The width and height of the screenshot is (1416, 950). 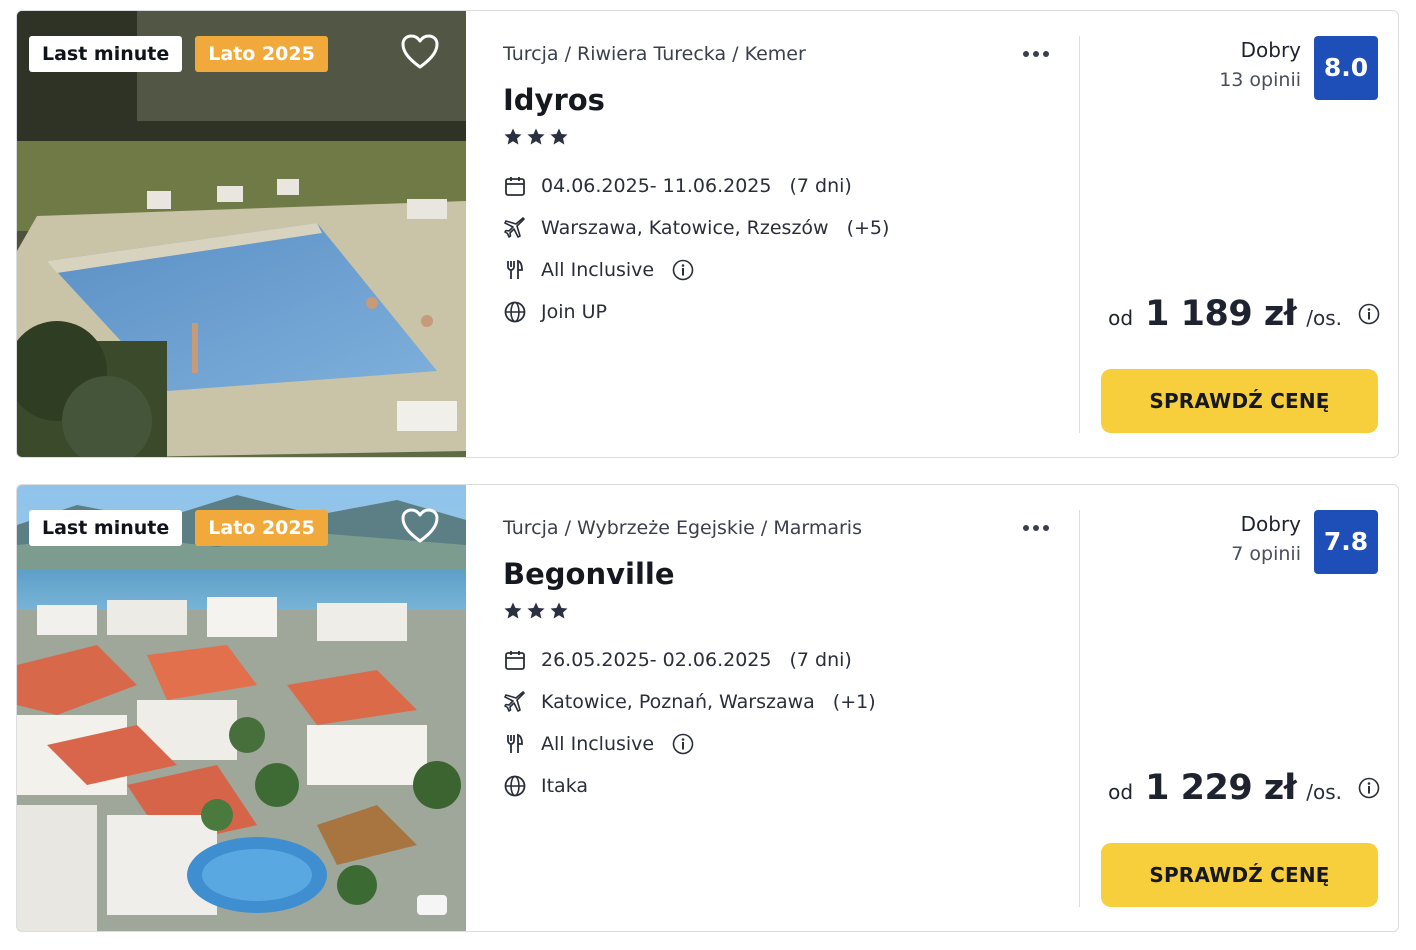 I want to click on dates-row: 04.06.2025- 11.06.2025 (7 dni), so click(x=677, y=186).